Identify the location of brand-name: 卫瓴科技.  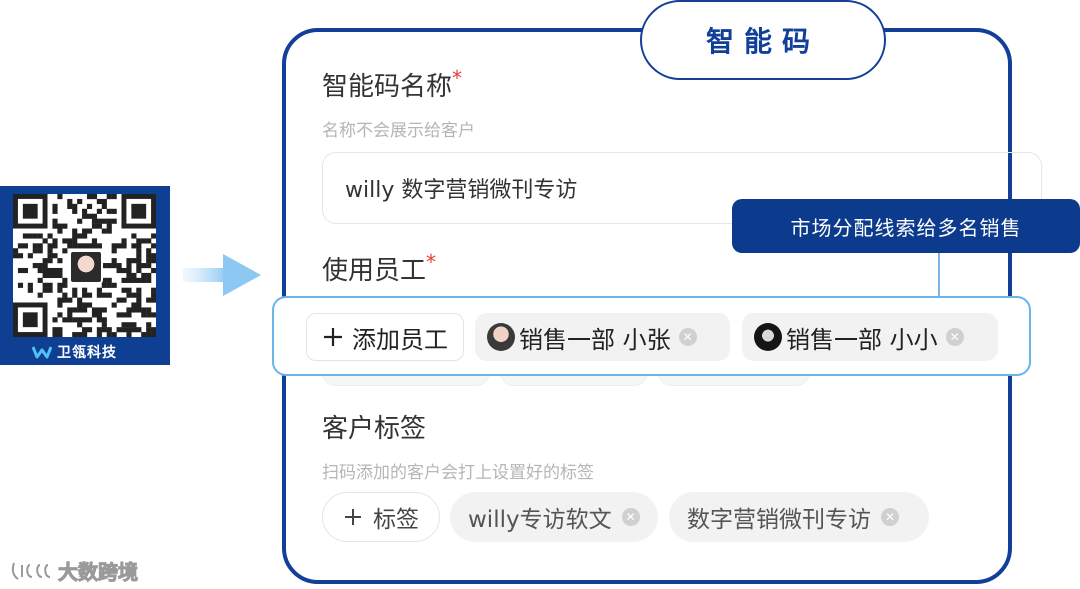
(87, 353).